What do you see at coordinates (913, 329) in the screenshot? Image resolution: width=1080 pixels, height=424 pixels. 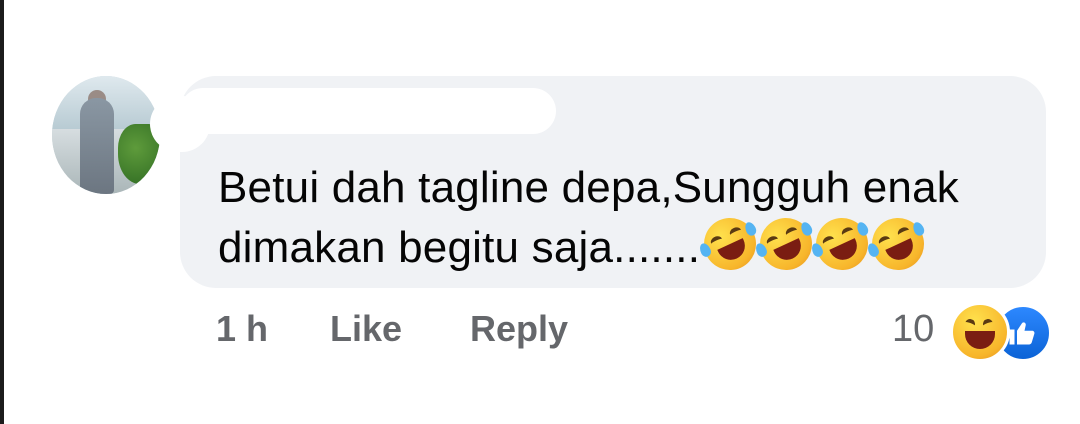 I see `reaction-count: 10` at bounding box center [913, 329].